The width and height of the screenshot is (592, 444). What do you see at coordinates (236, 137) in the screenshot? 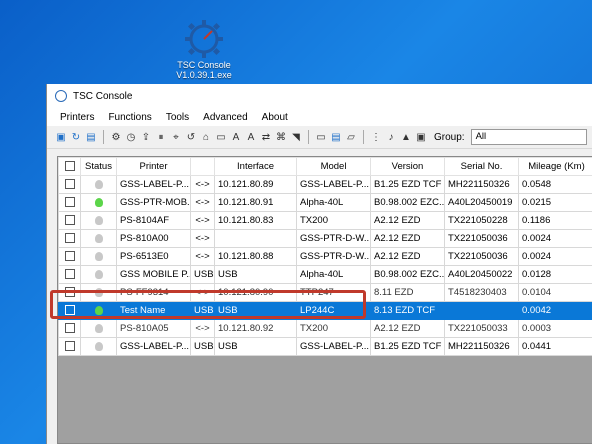
I see `font-icon: A` at bounding box center [236, 137].